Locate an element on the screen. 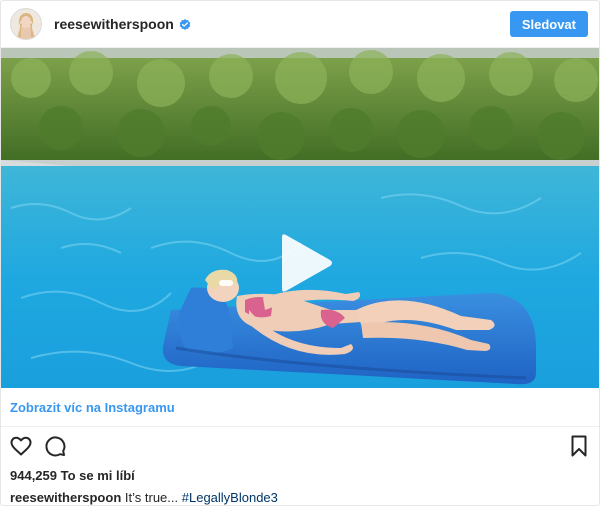 This screenshot has height=509, width=600. caption-hashtag: #LegallyBlonde3 is located at coordinates (230, 497).